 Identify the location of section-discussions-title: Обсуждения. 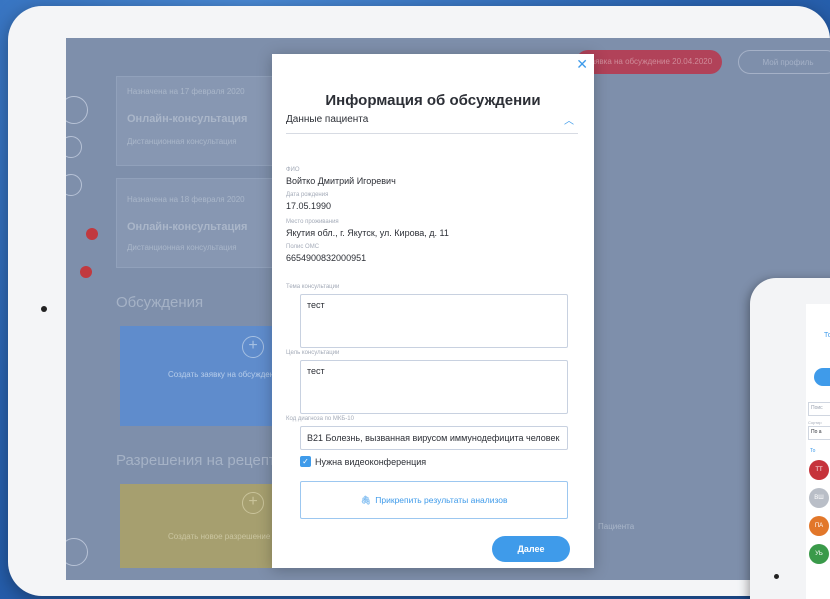
(160, 302).